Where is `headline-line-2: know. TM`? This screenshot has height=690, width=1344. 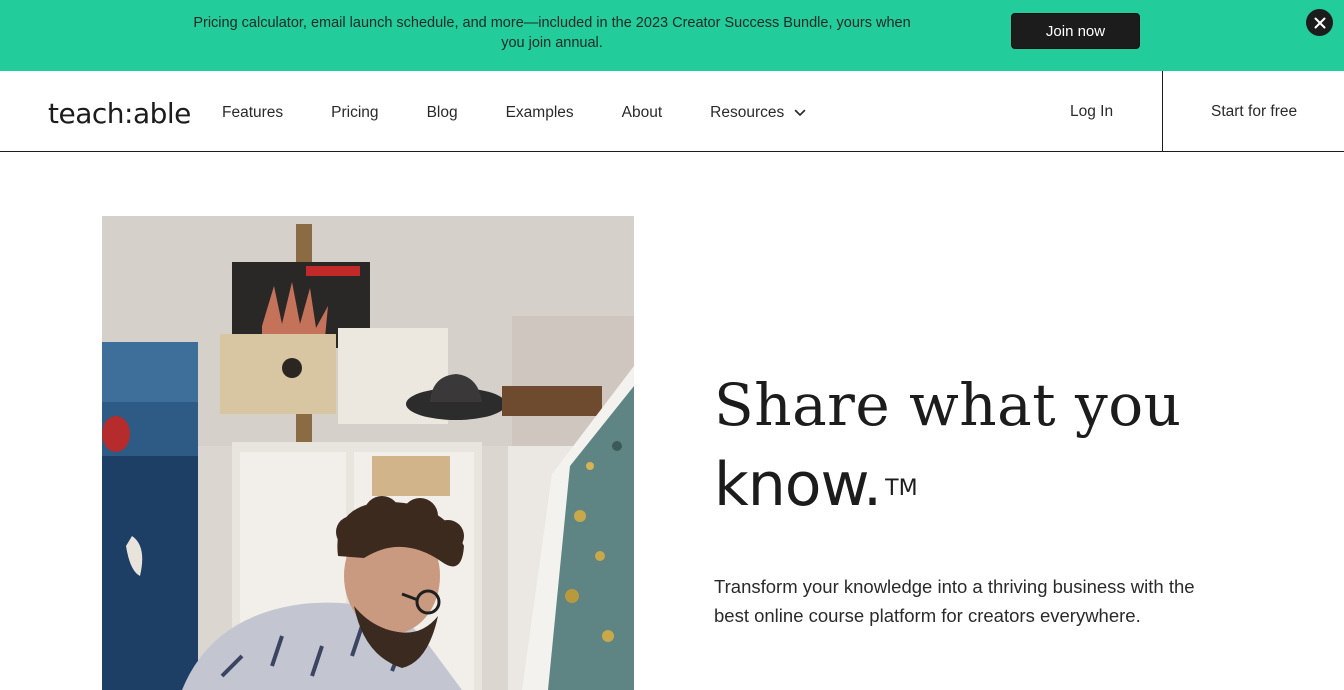 headline-line-2: know. TM is located at coordinates (948, 485).